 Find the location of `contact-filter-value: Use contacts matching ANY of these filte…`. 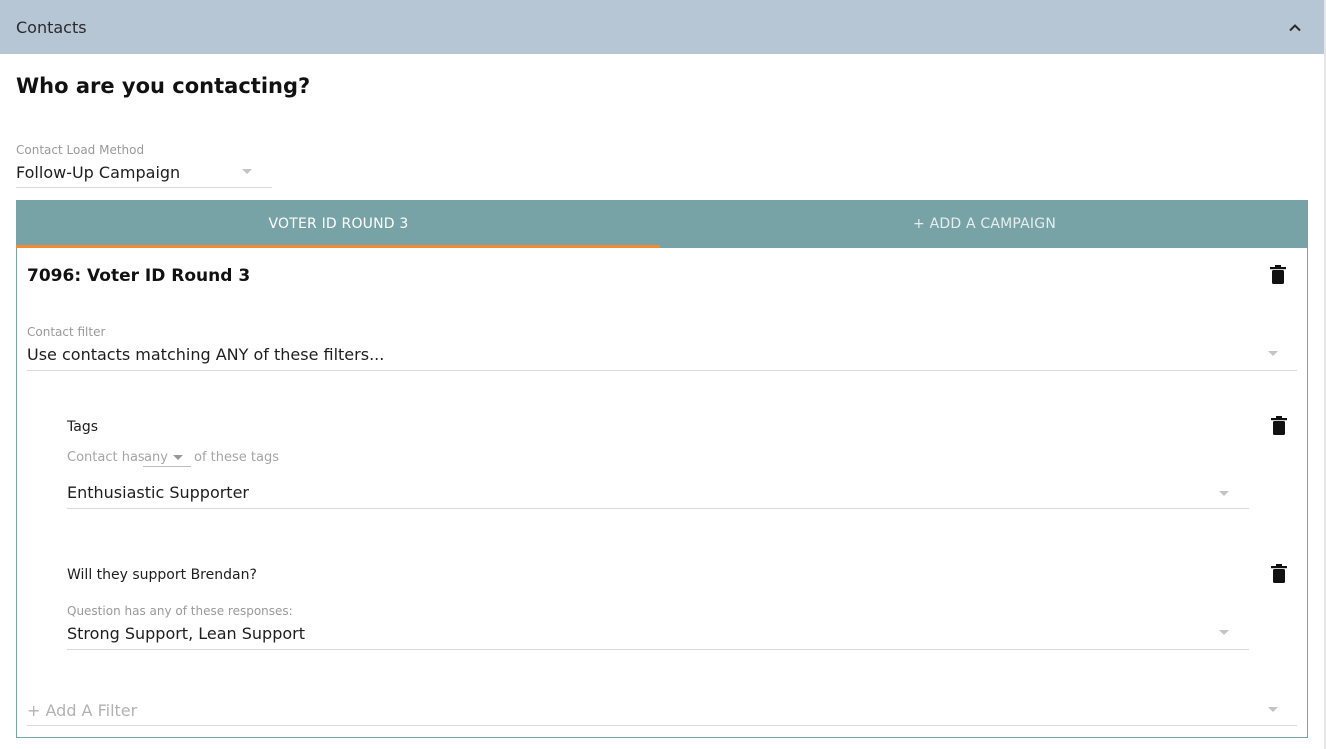

contact-filter-value: Use contacts matching ANY of these filte… is located at coordinates (206, 354).